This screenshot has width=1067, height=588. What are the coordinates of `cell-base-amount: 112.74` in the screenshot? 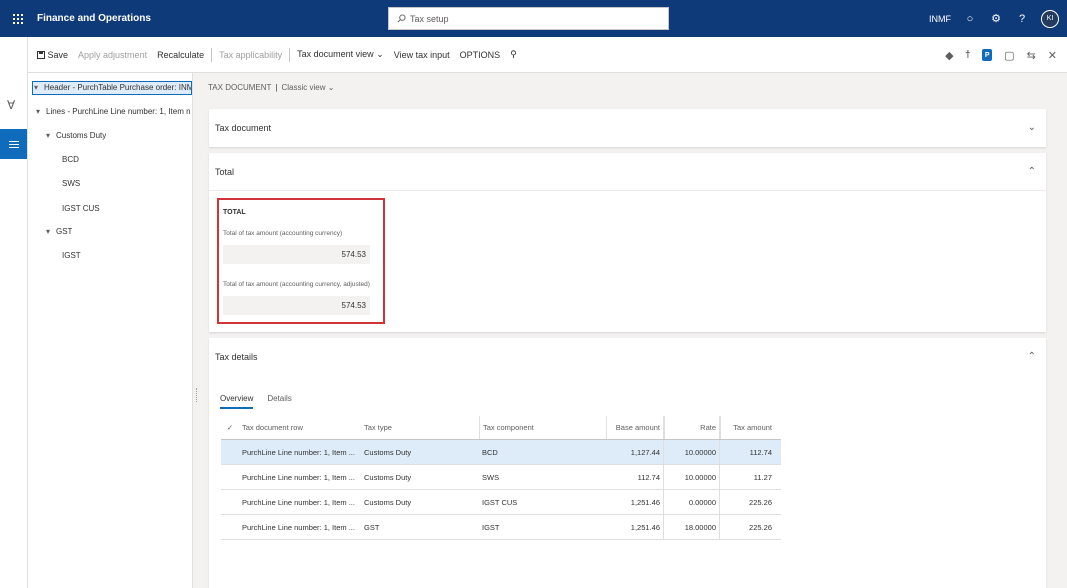 It's located at (635, 477).